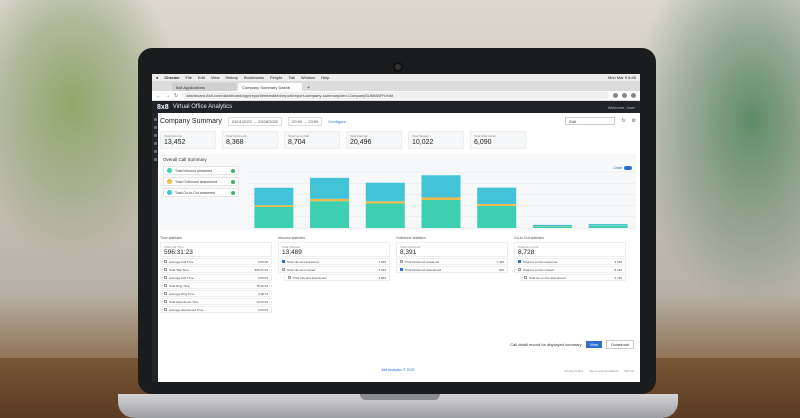 The width and height of the screenshot is (800, 418). I want to click on stat-row: Average Call Time 0:05:08, so click(216, 261).